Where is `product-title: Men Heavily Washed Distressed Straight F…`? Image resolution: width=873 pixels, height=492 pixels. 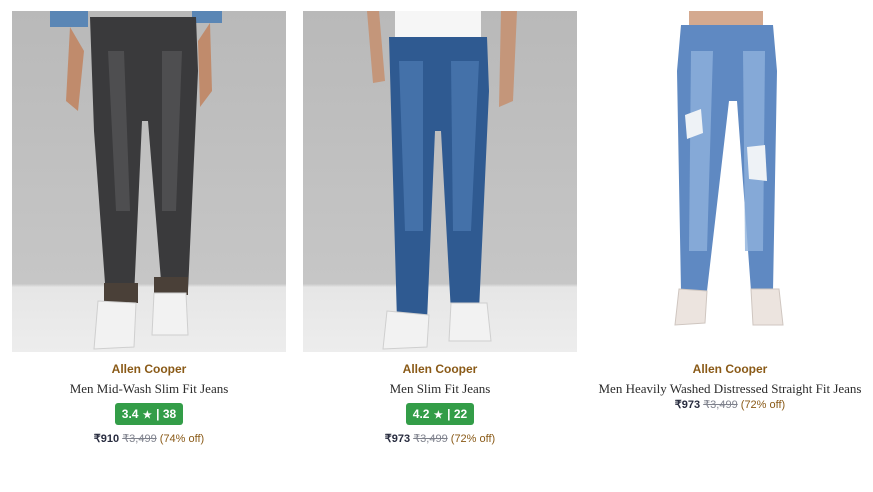 product-title: Men Heavily Washed Distressed Straight F… is located at coordinates (730, 388).